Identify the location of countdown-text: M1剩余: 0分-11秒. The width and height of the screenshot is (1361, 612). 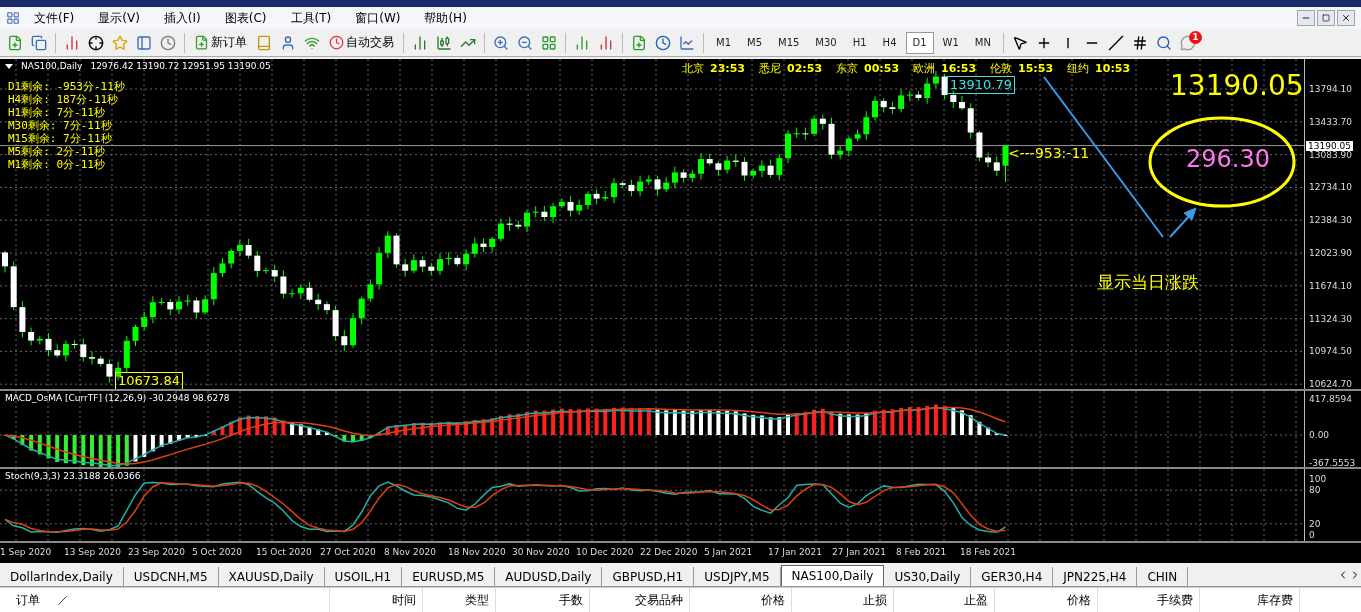
(57, 164).